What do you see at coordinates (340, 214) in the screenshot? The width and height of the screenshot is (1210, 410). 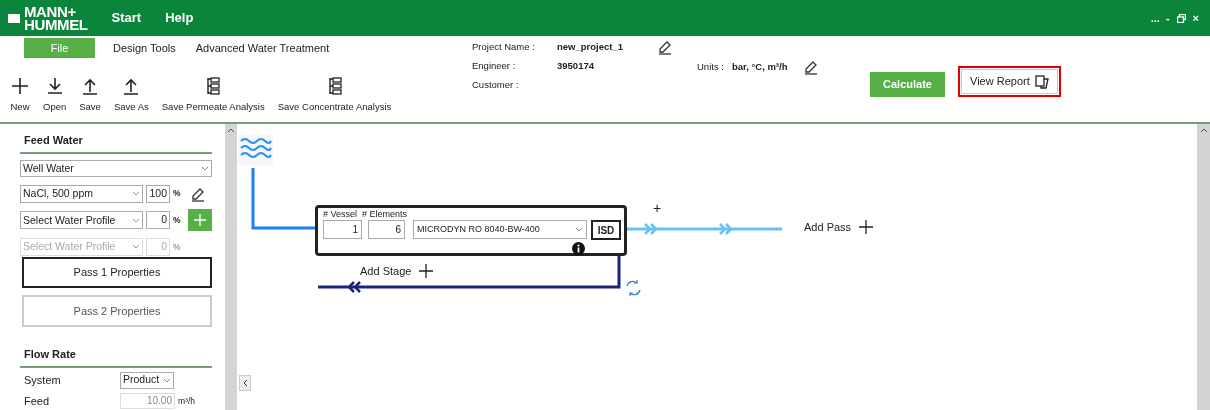 I see `field-label: # Vessel` at bounding box center [340, 214].